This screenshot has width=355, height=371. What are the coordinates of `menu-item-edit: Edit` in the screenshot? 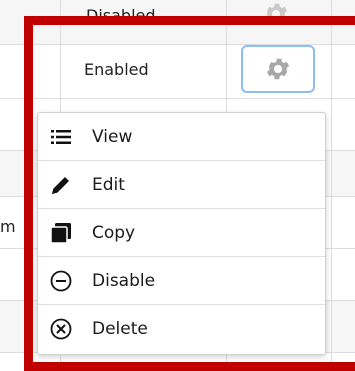 It's located at (181, 185).